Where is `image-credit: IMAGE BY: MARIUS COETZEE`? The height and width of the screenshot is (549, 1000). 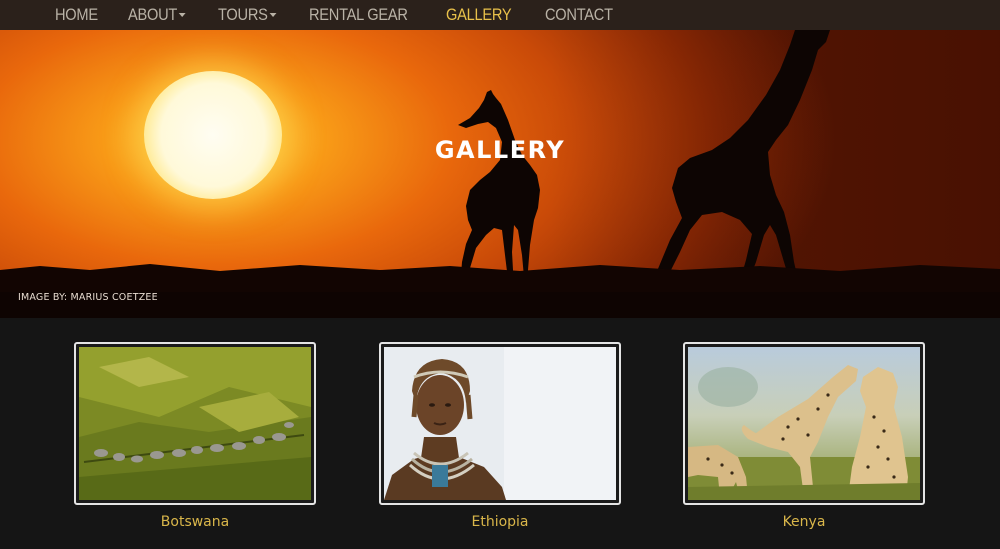
image-credit: IMAGE BY: MARIUS COETZEE is located at coordinates (88, 297).